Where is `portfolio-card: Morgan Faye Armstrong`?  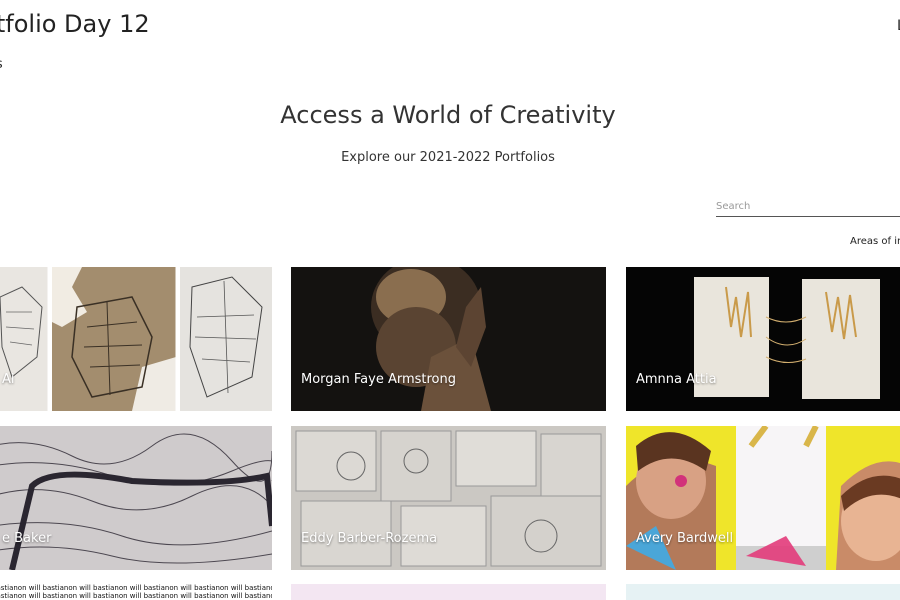
portfolio-card: Morgan Faye Armstrong is located at coordinates (448, 339).